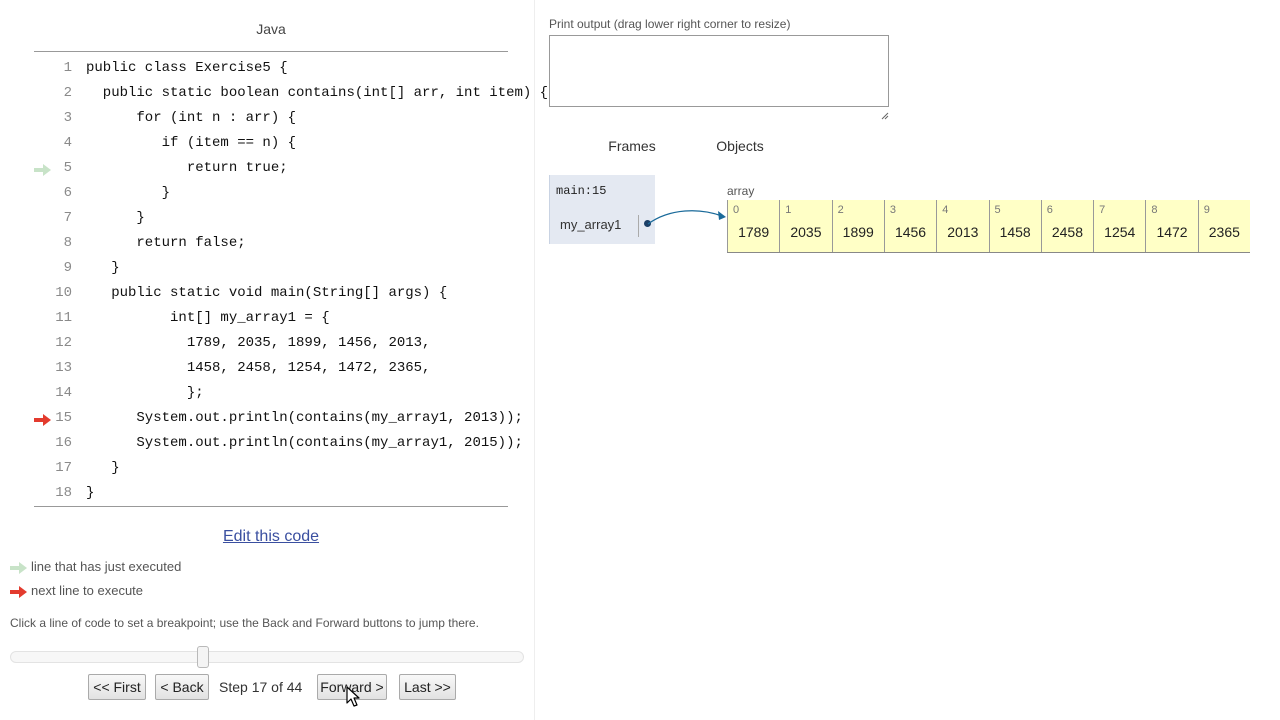 The image size is (1280, 720). What do you see at coordinates (67, 118) in the screenshot?
I see `line-number: 3` at bounding box center [67, 118].